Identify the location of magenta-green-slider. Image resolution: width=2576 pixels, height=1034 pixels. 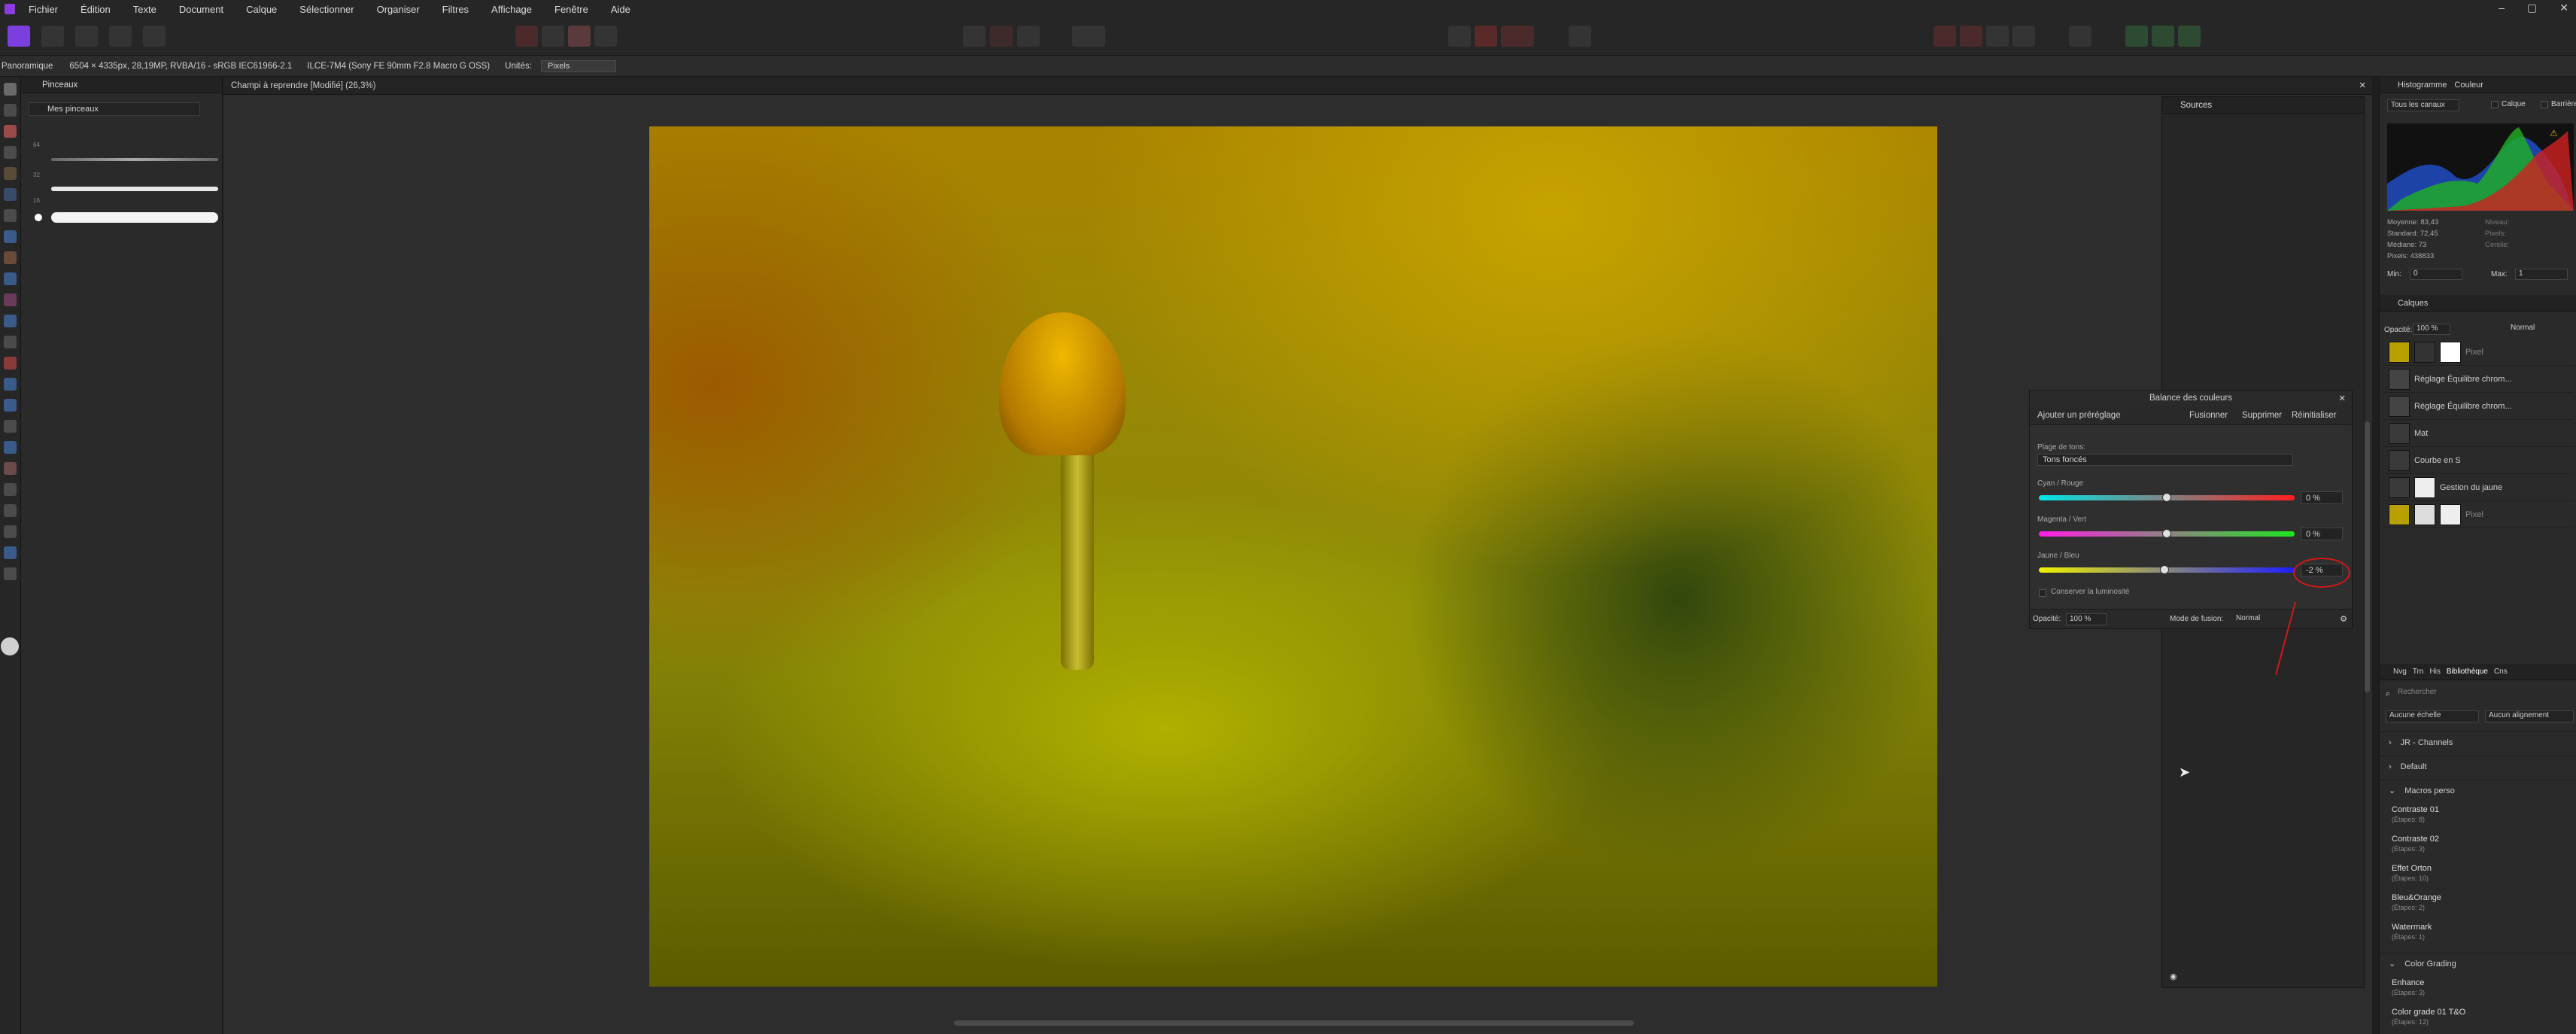
(2167, 533).